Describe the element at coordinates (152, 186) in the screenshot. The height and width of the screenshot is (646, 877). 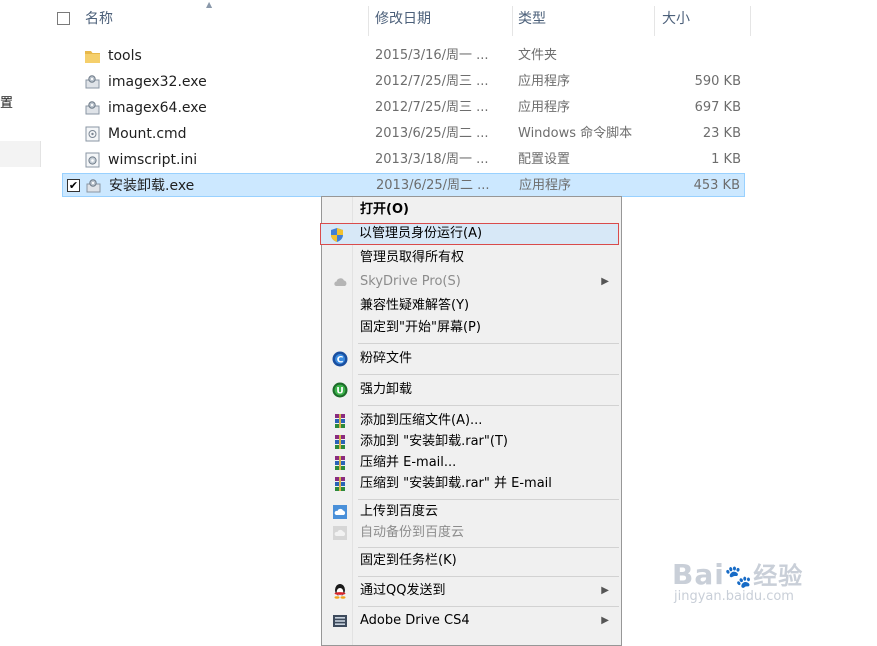
I see `file-name: 安装卸载.exe` at that location.